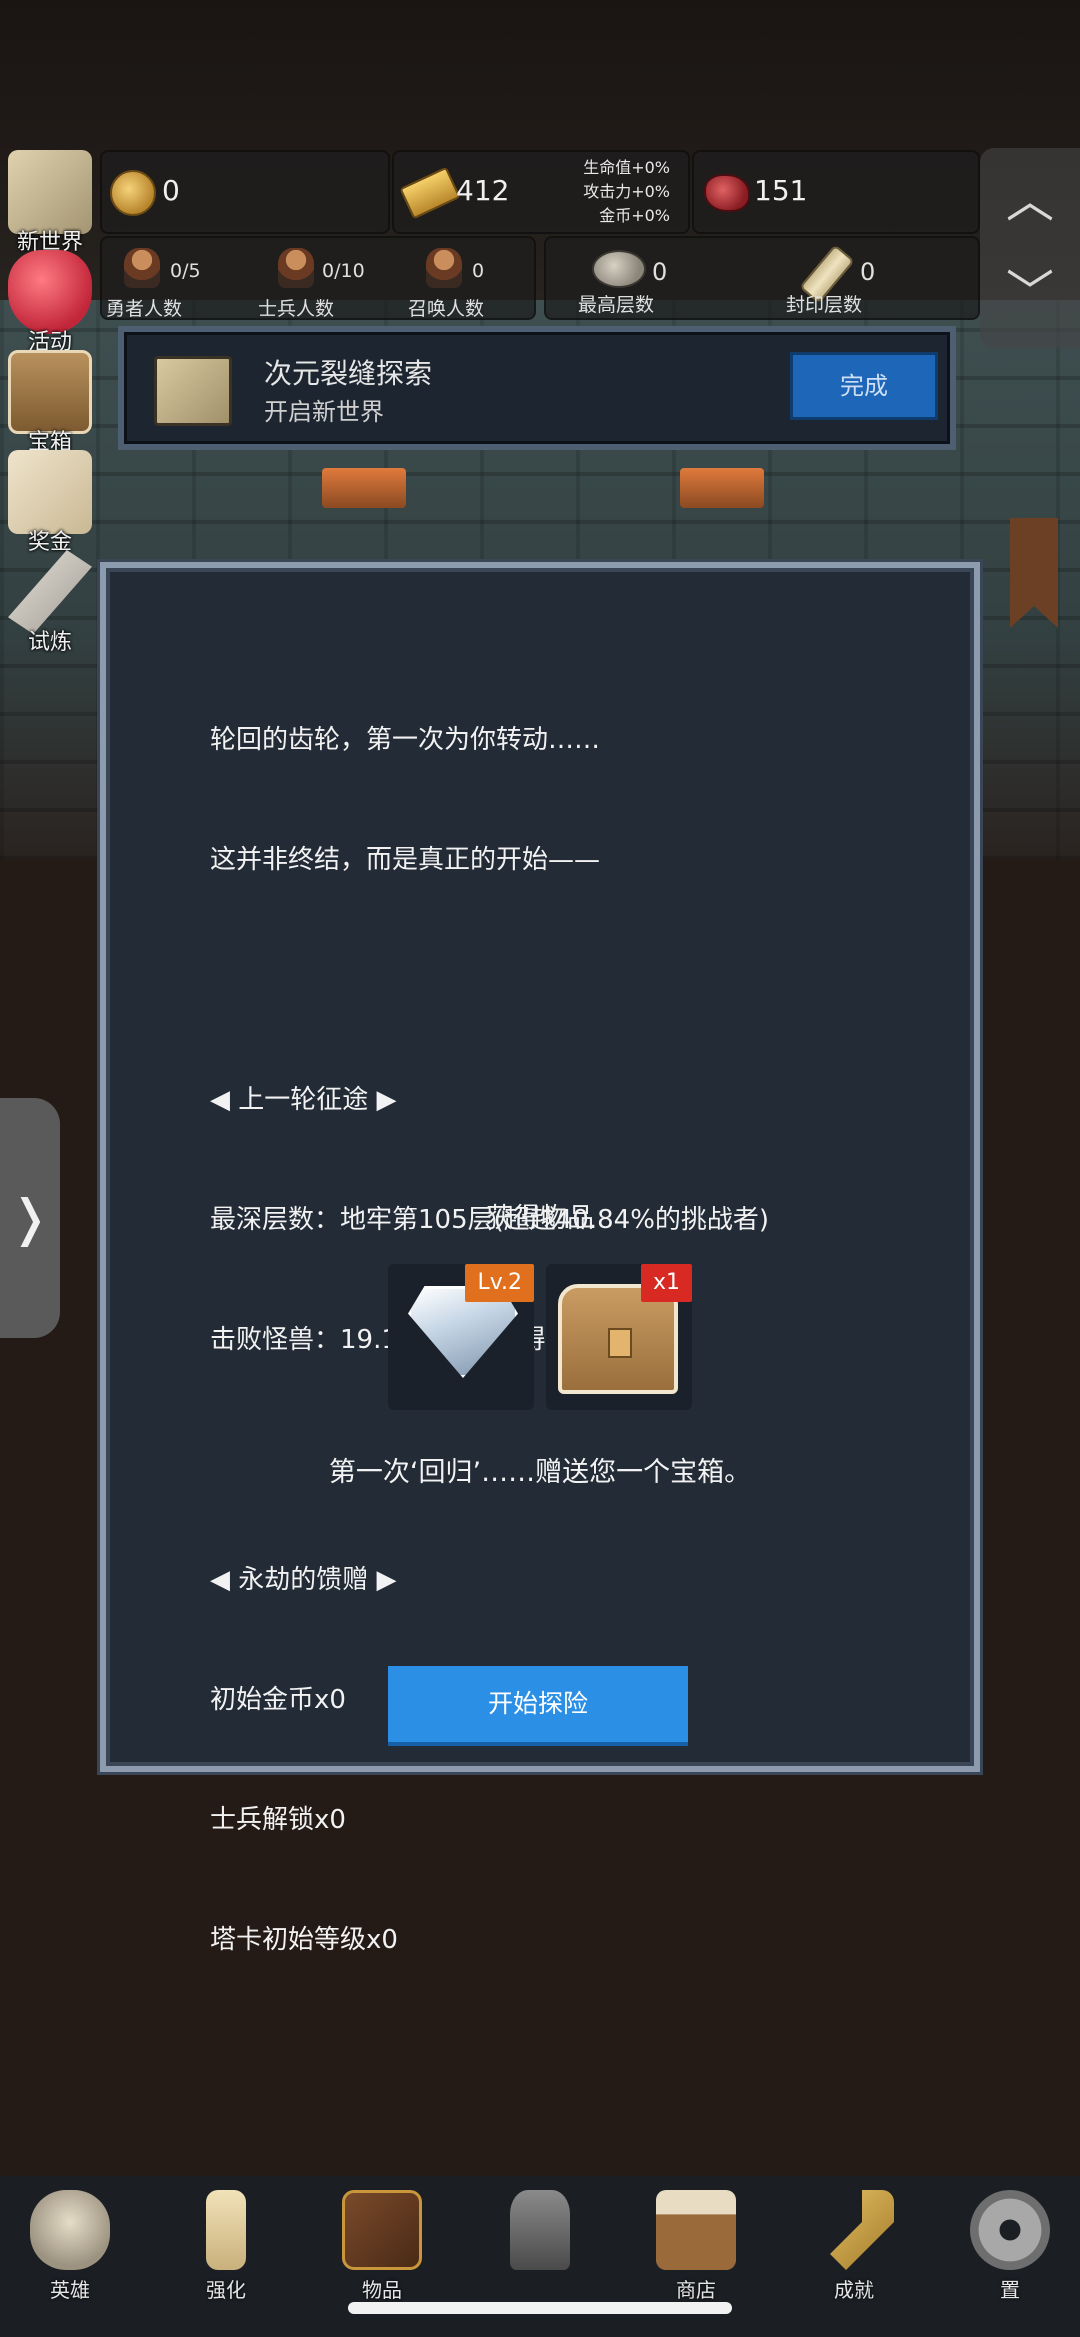 The image size is (1080, 2337). I want to click on max-floor-label: 最高层数, so click(616, 305).